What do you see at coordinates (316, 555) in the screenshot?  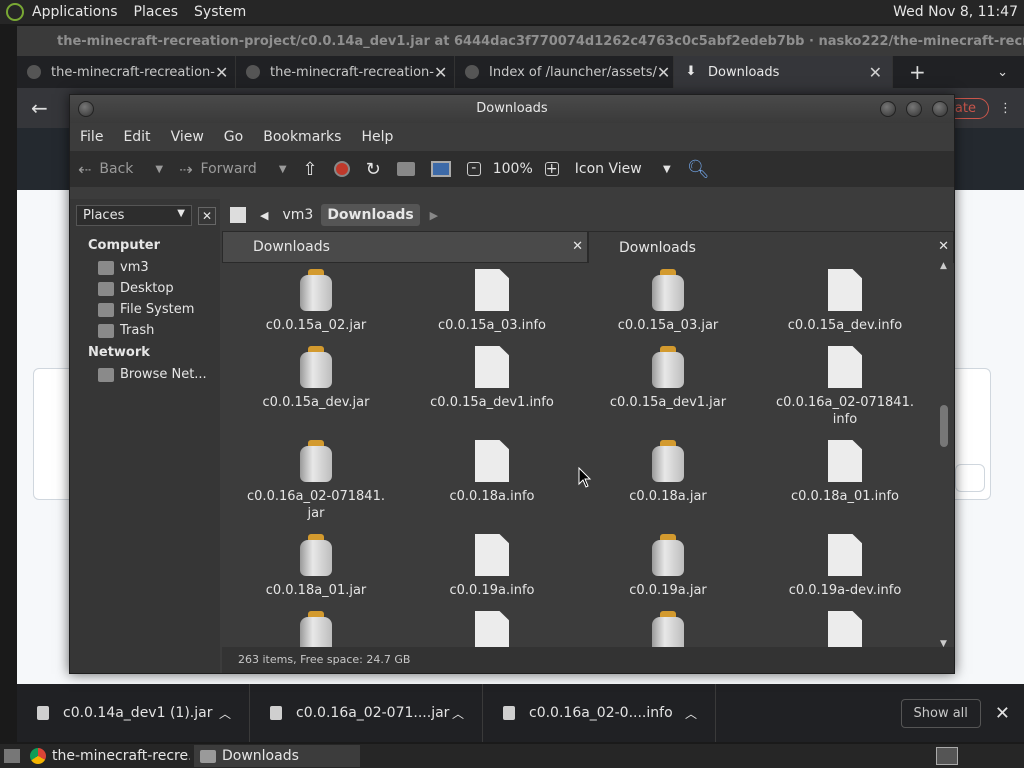 I see `jar-file-icon` at bounding box center [316, 555].